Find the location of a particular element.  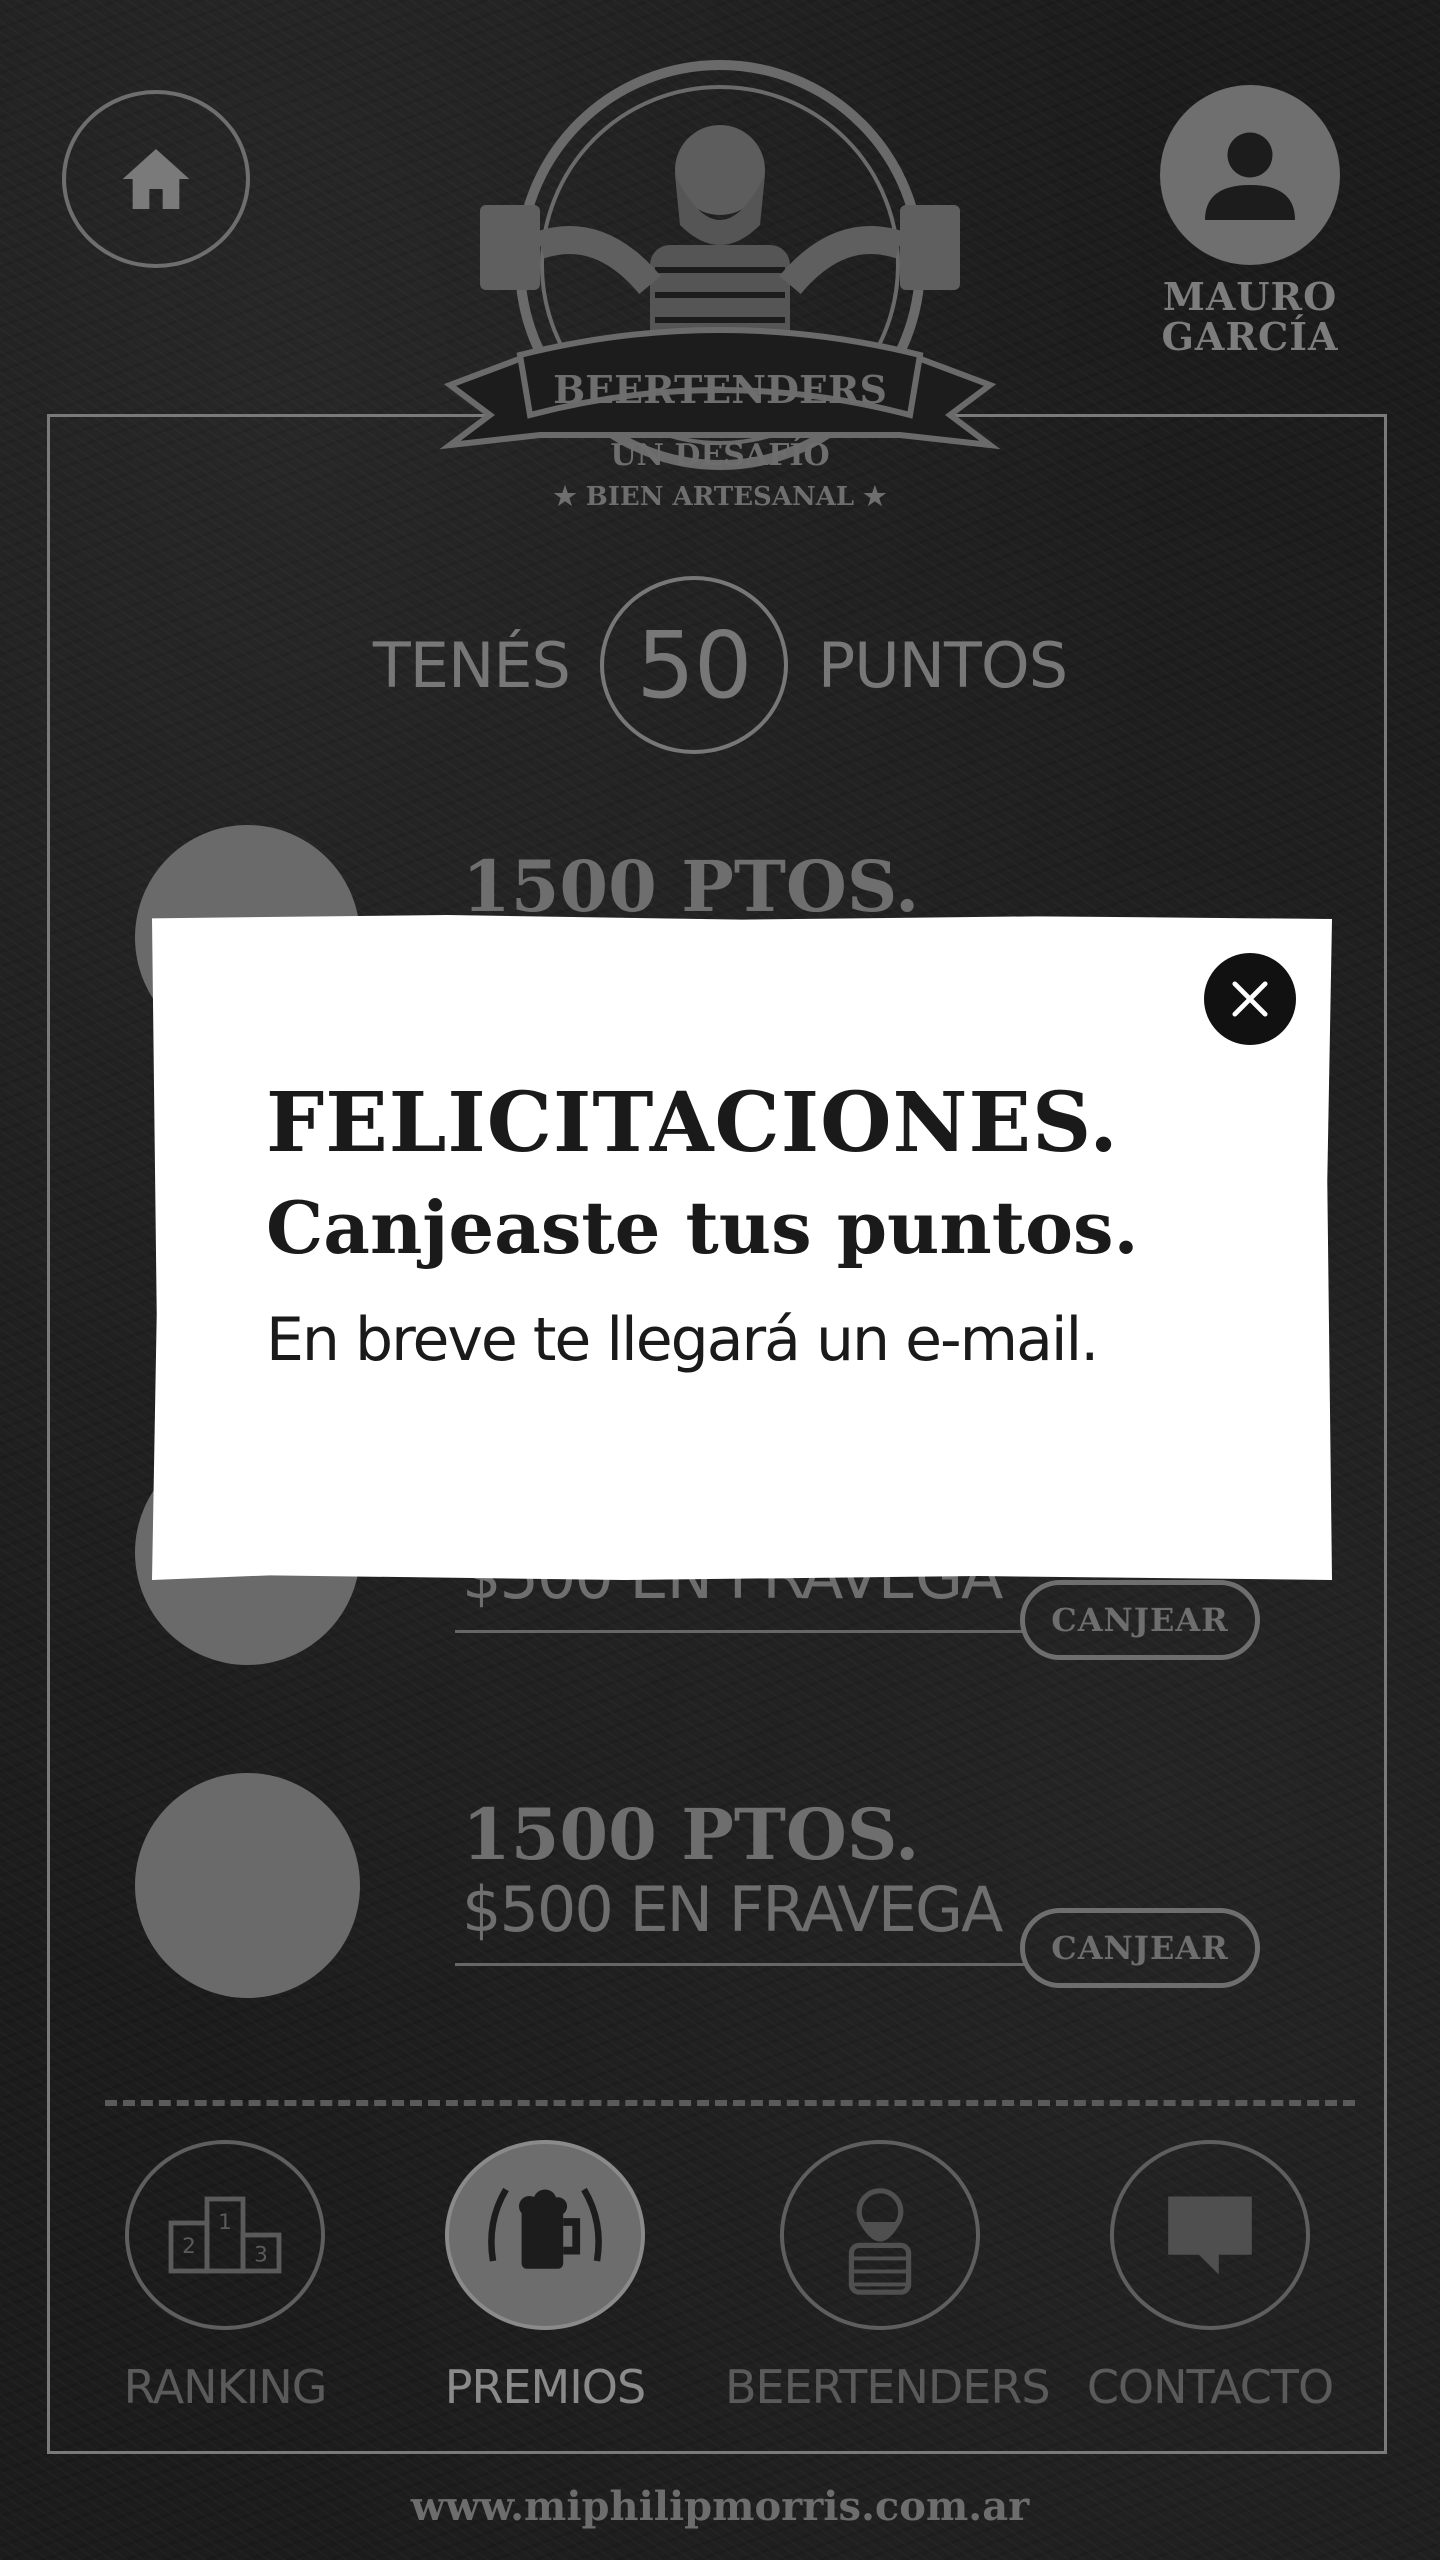

logo-tagline-1: UN DESAFÍO is located at coordinates (719, 455).